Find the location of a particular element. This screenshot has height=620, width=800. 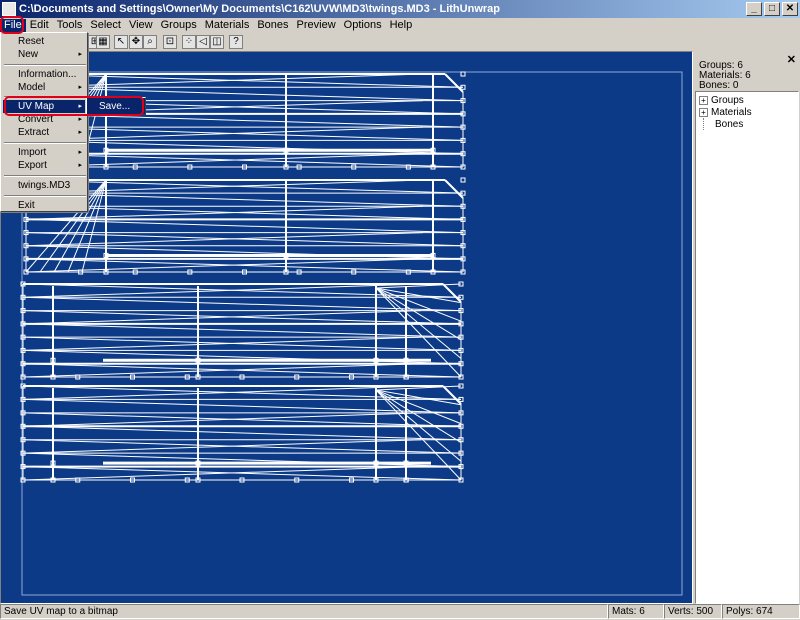

menu-view: View is located at coordinates (141, 25).